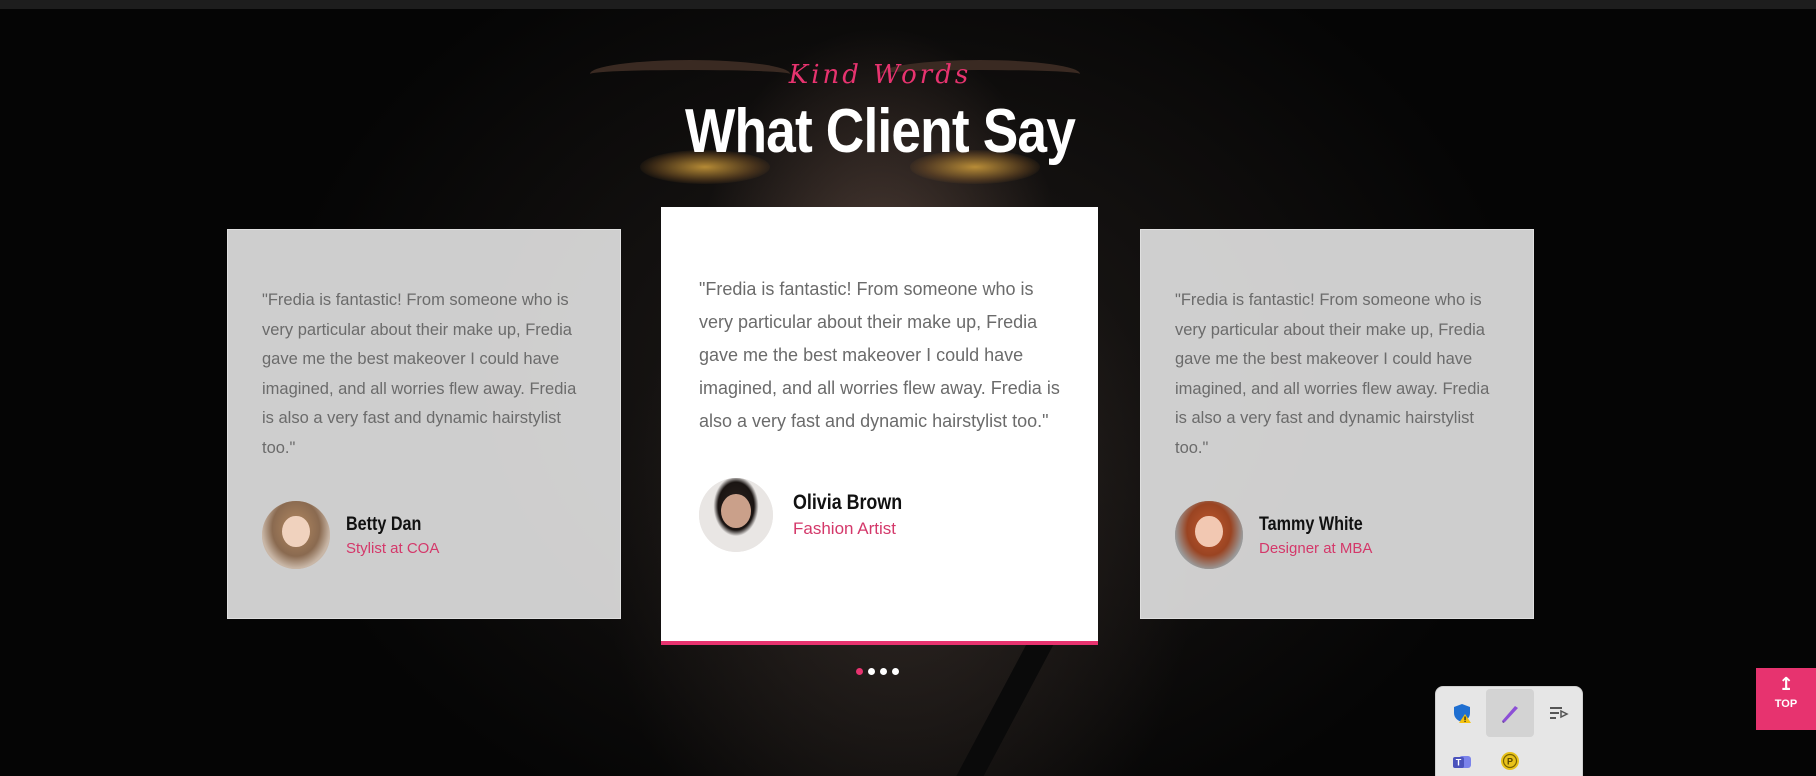 The height and width of the screenshot is (776, 1816). I want to click on back-to-top-label: TOP, so click(1786, 704).